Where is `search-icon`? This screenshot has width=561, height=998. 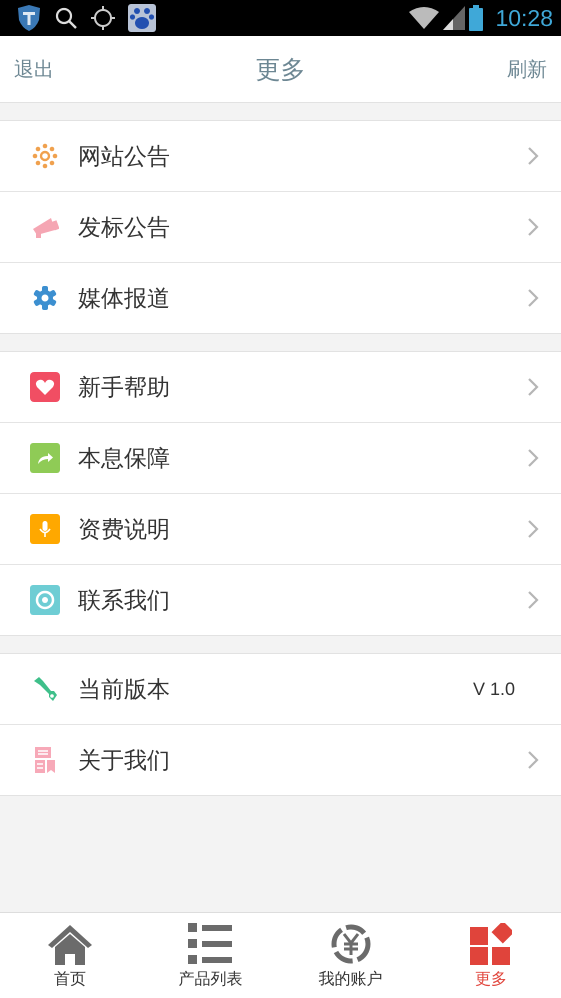 search-icon is located at coordinates (66, 18).